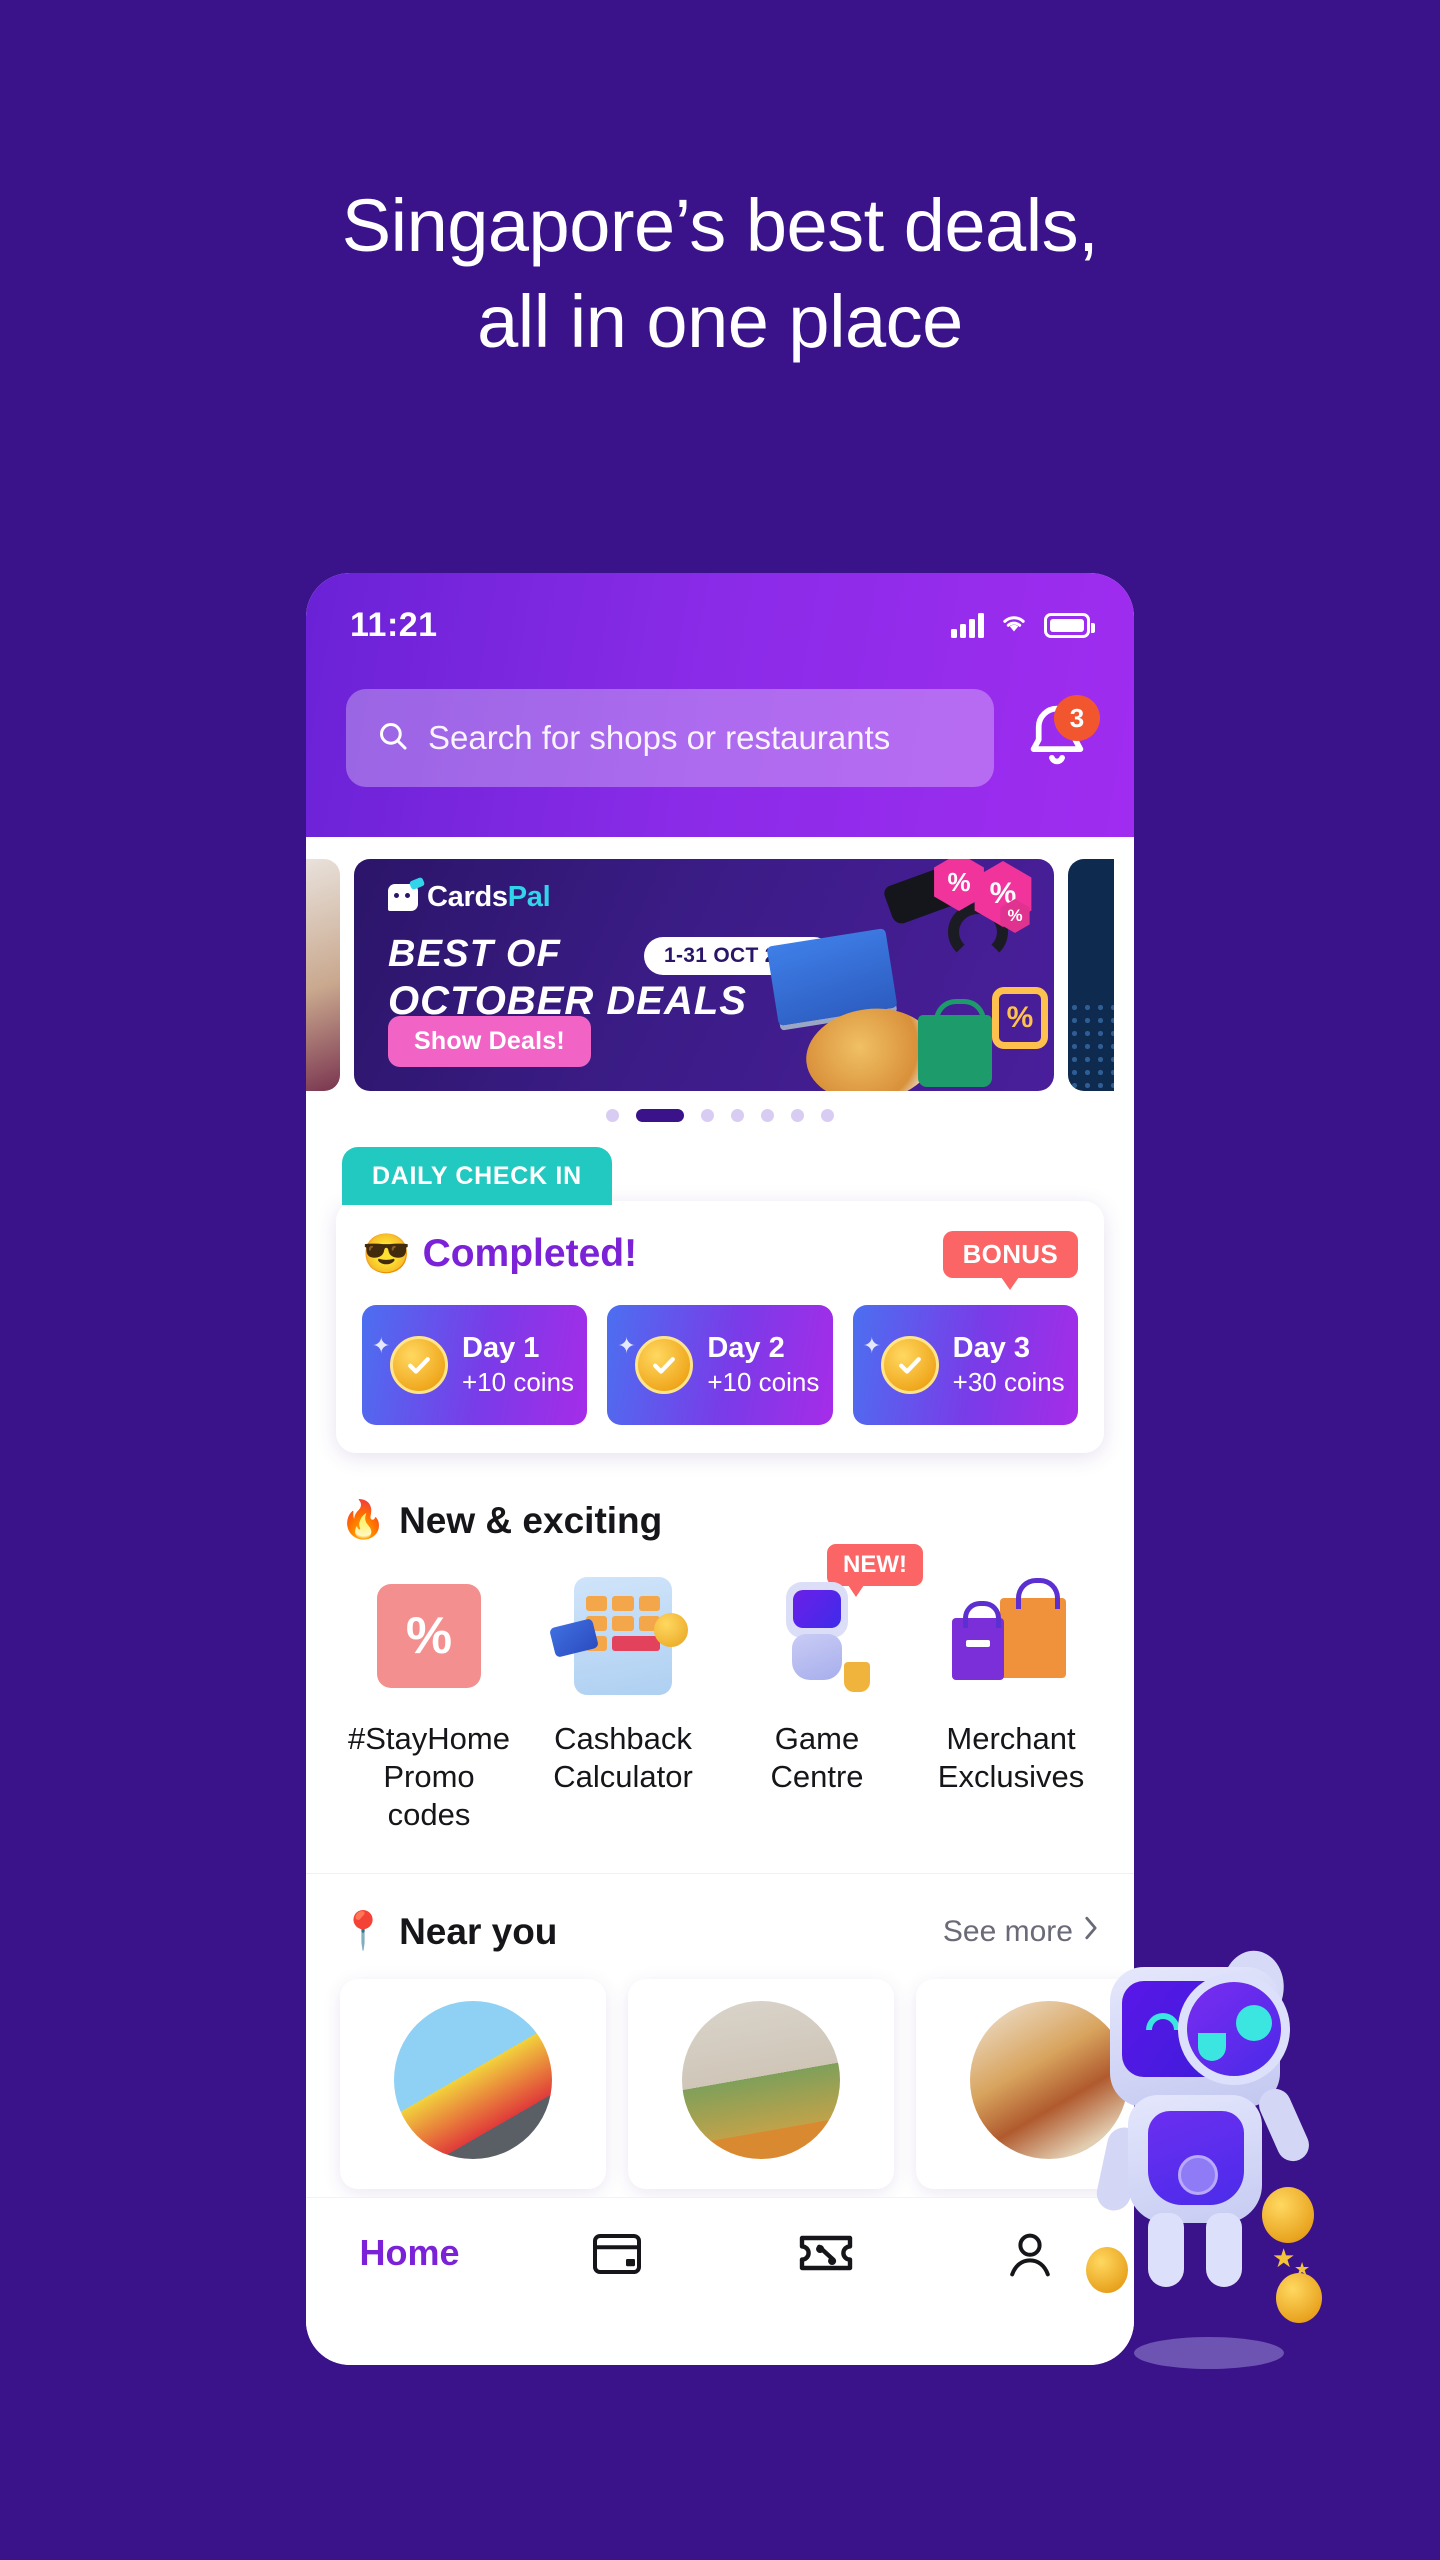  What do you see at coordinates (1284, 2125) in the screenshot?
I see `mascot-arm-right` at bounding box center [1284, 2125].